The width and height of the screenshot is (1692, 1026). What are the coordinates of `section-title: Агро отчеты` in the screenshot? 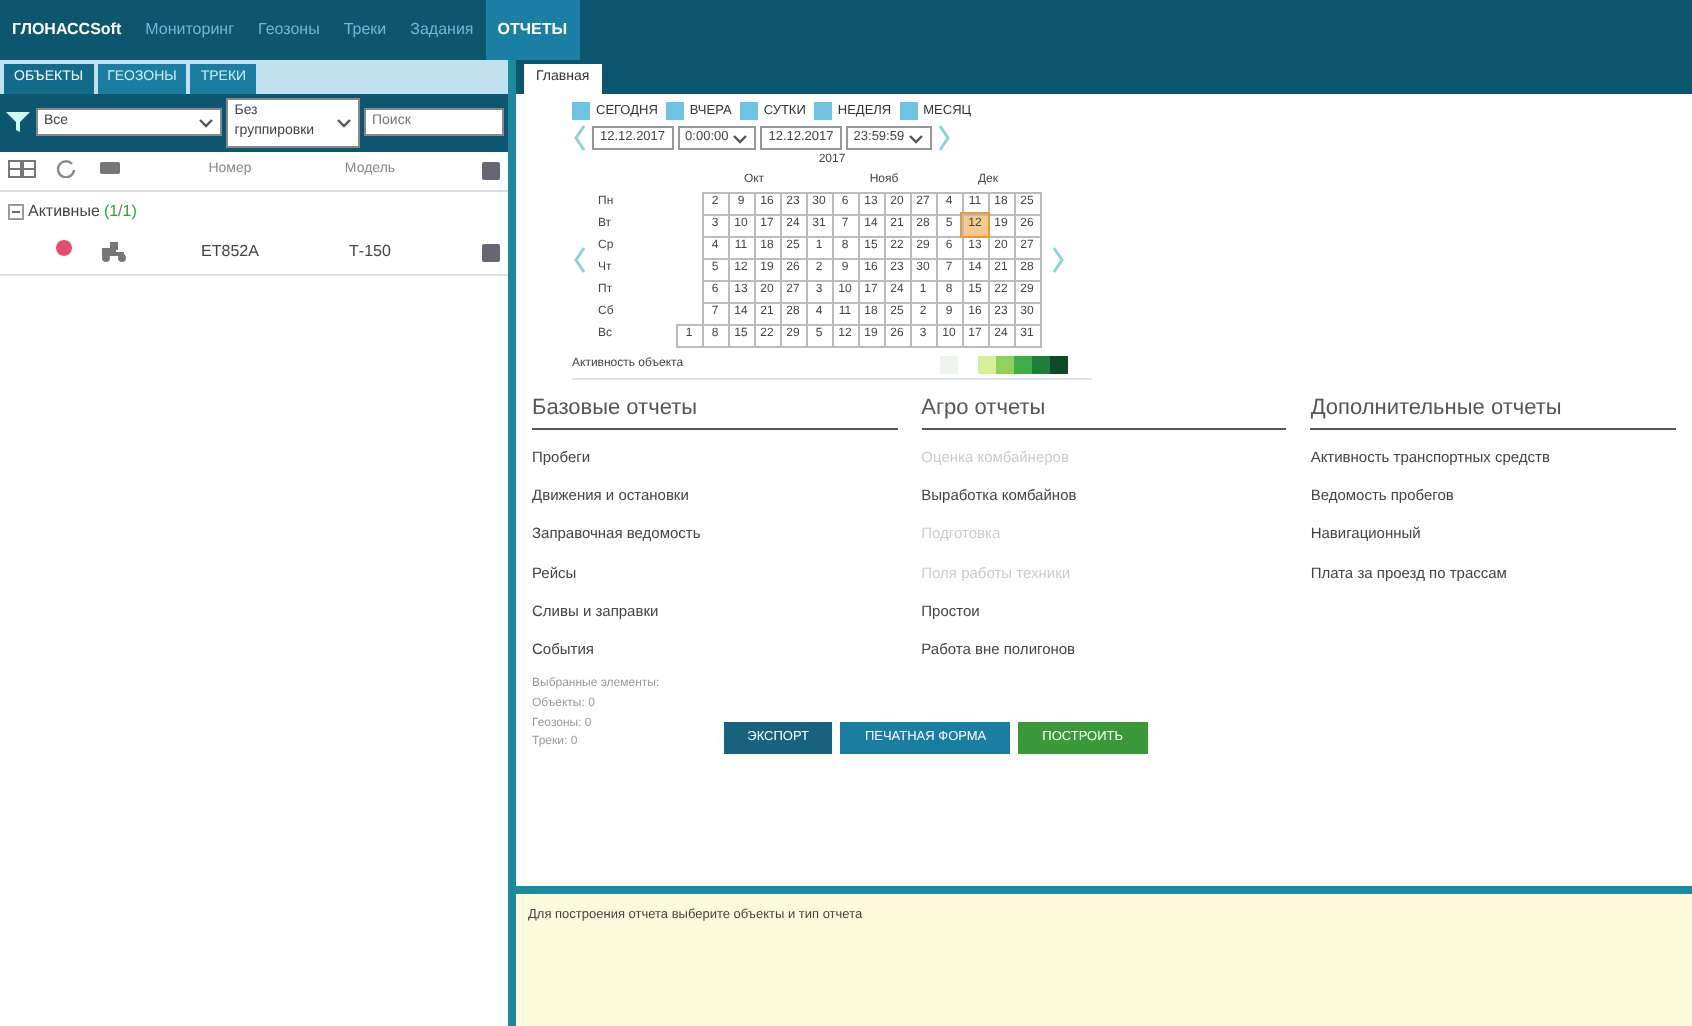 It's located at (1104, 412).